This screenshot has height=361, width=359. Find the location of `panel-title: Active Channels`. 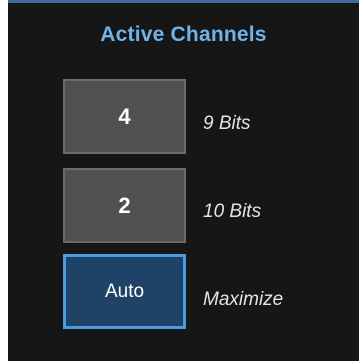

panel-title: Active Channels is located at coordinates (183, 34).